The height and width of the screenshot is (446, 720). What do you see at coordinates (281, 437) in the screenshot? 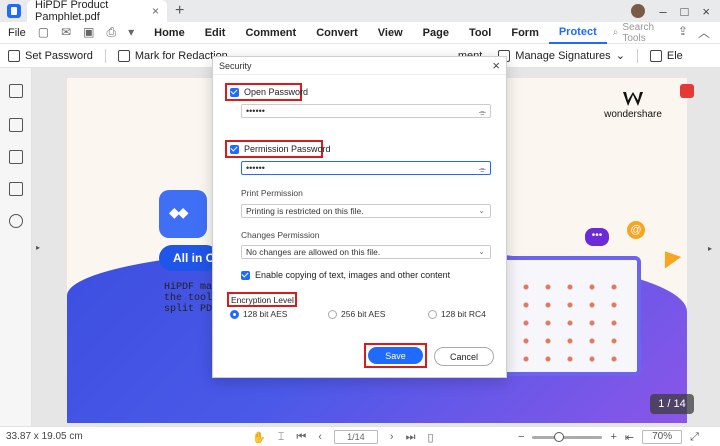
I see `select-tool-icon: ⌶` at bounding box center [281, 437].